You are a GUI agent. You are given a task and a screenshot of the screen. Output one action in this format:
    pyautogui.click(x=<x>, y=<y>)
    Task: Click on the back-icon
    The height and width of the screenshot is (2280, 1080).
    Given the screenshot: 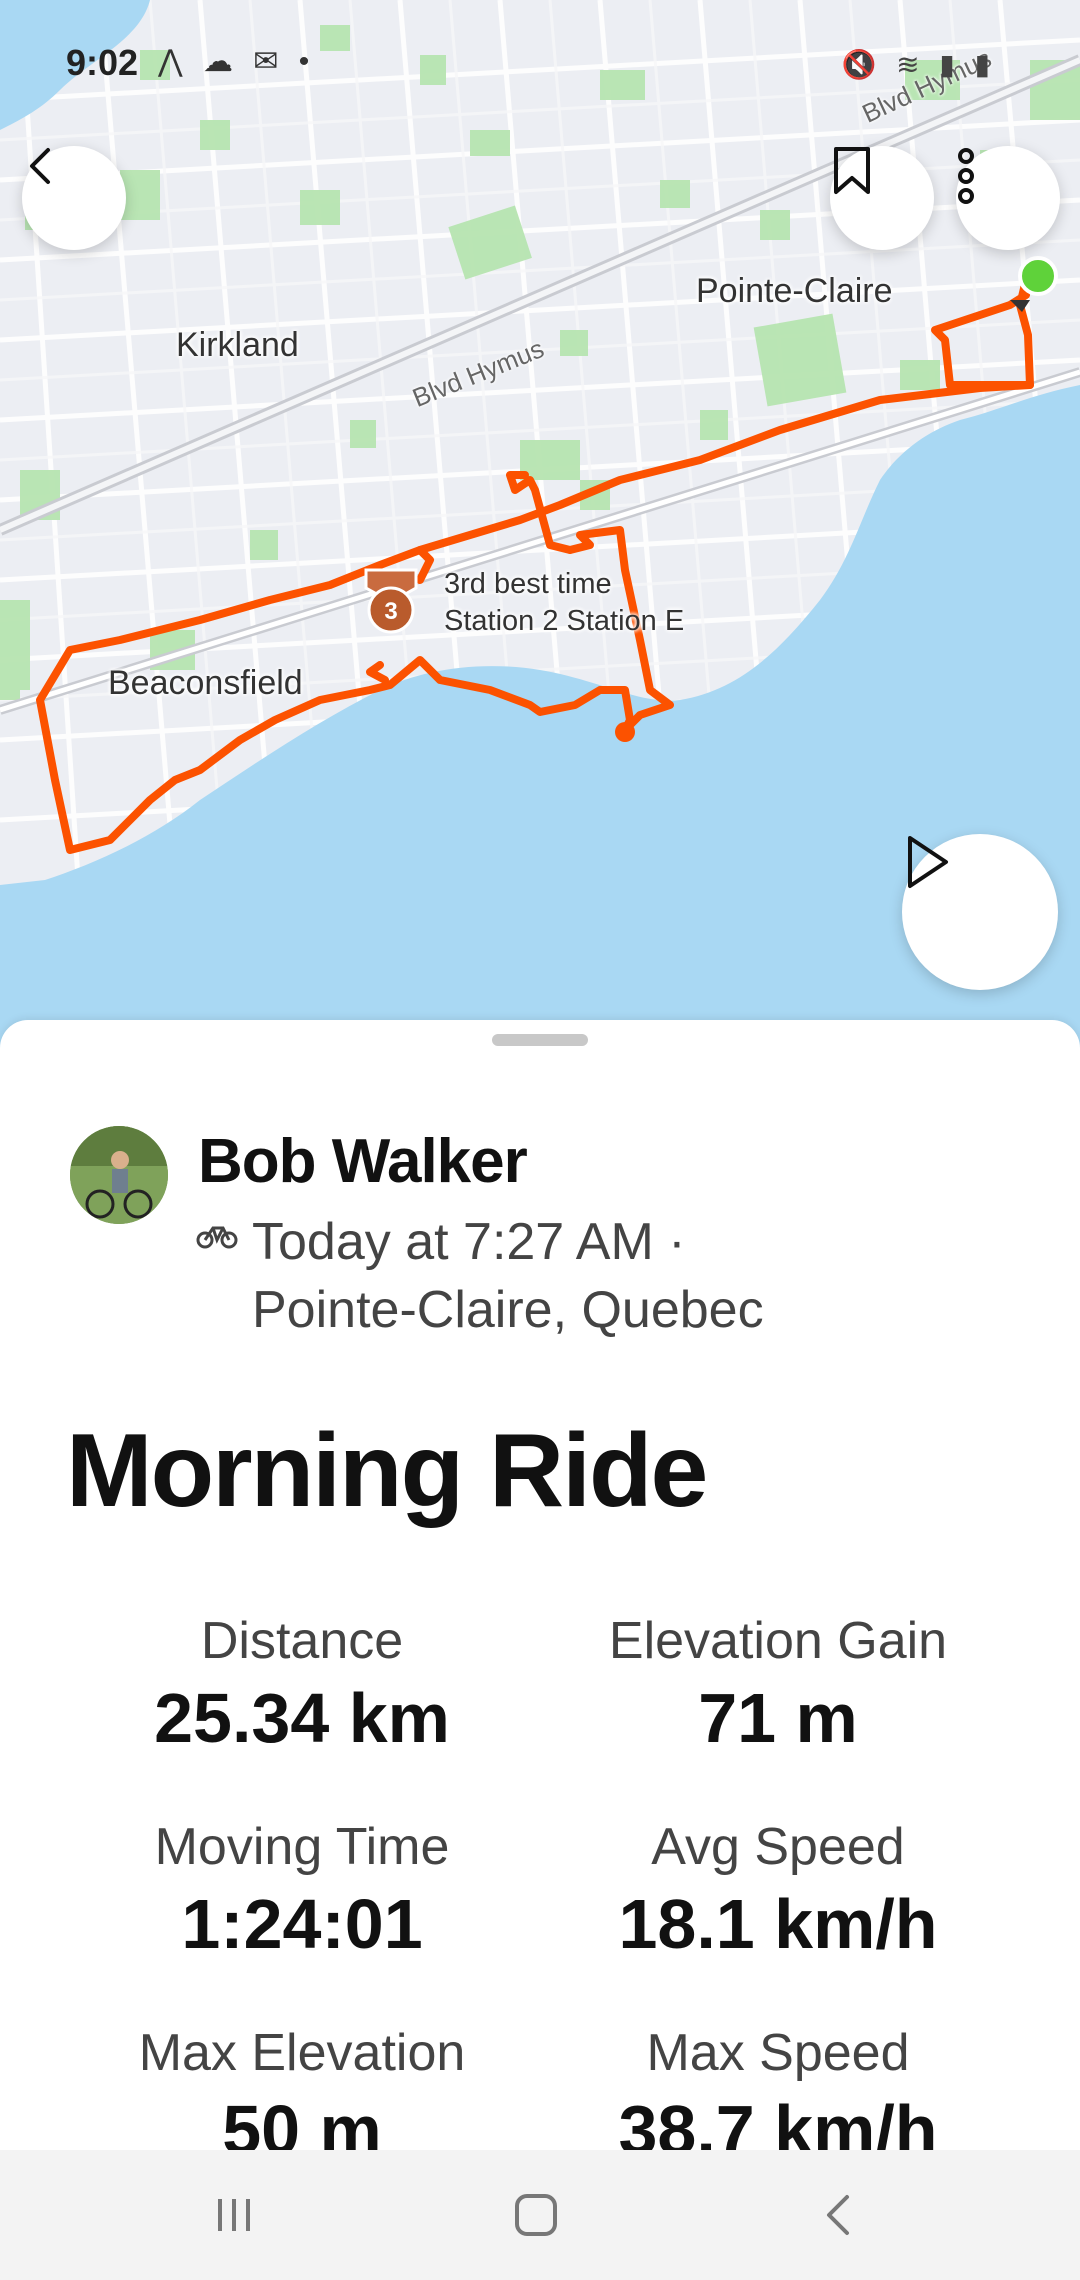 What is the action you would take?
    pyautogui.click(x=838, y=2215)
    